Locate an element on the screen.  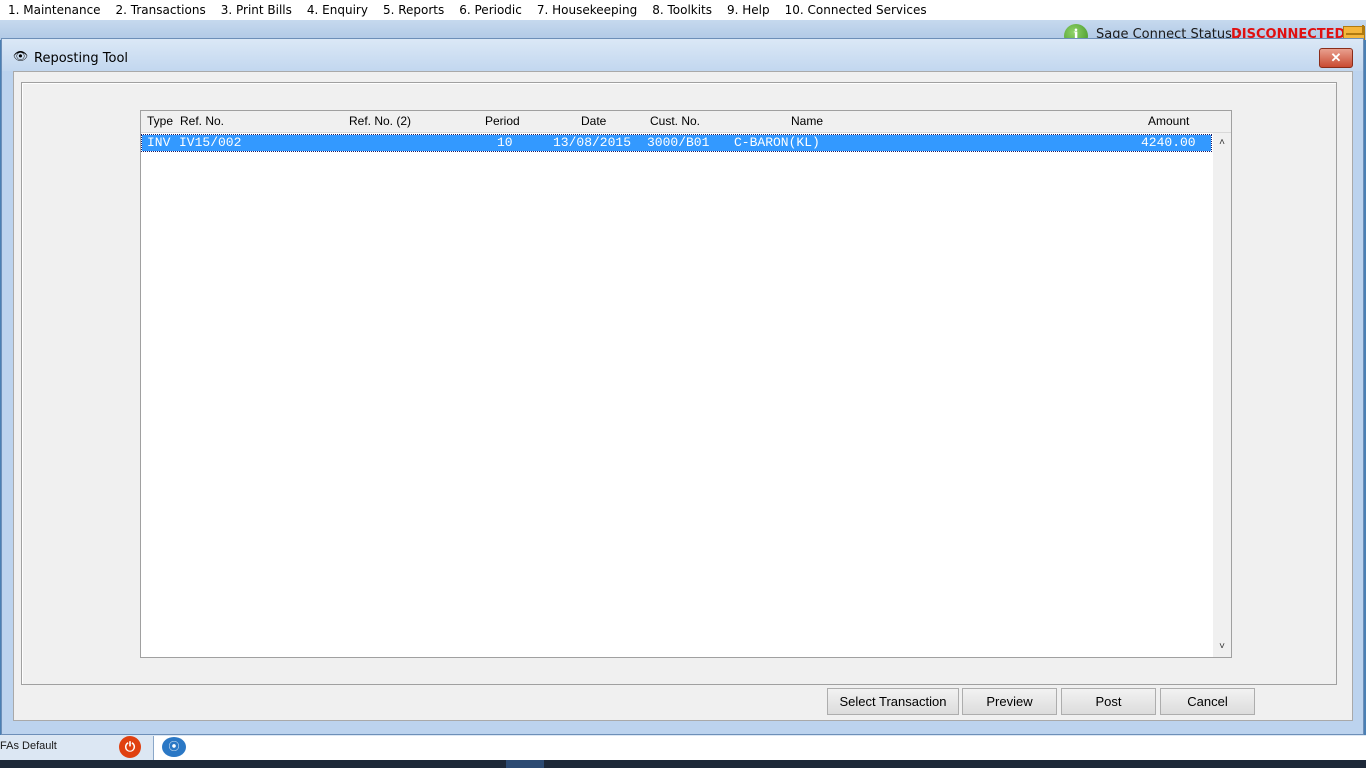
vertical-scrollbar: ˄ ˅ is located at coordinates (1222, 395).